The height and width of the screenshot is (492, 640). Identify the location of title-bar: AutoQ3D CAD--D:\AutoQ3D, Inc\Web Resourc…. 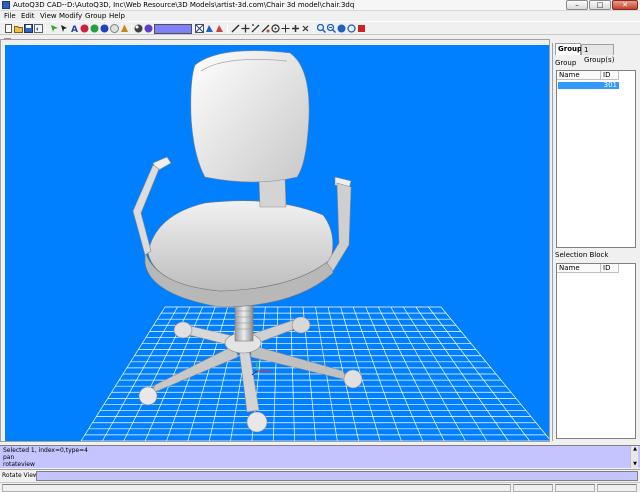
(320, 5).